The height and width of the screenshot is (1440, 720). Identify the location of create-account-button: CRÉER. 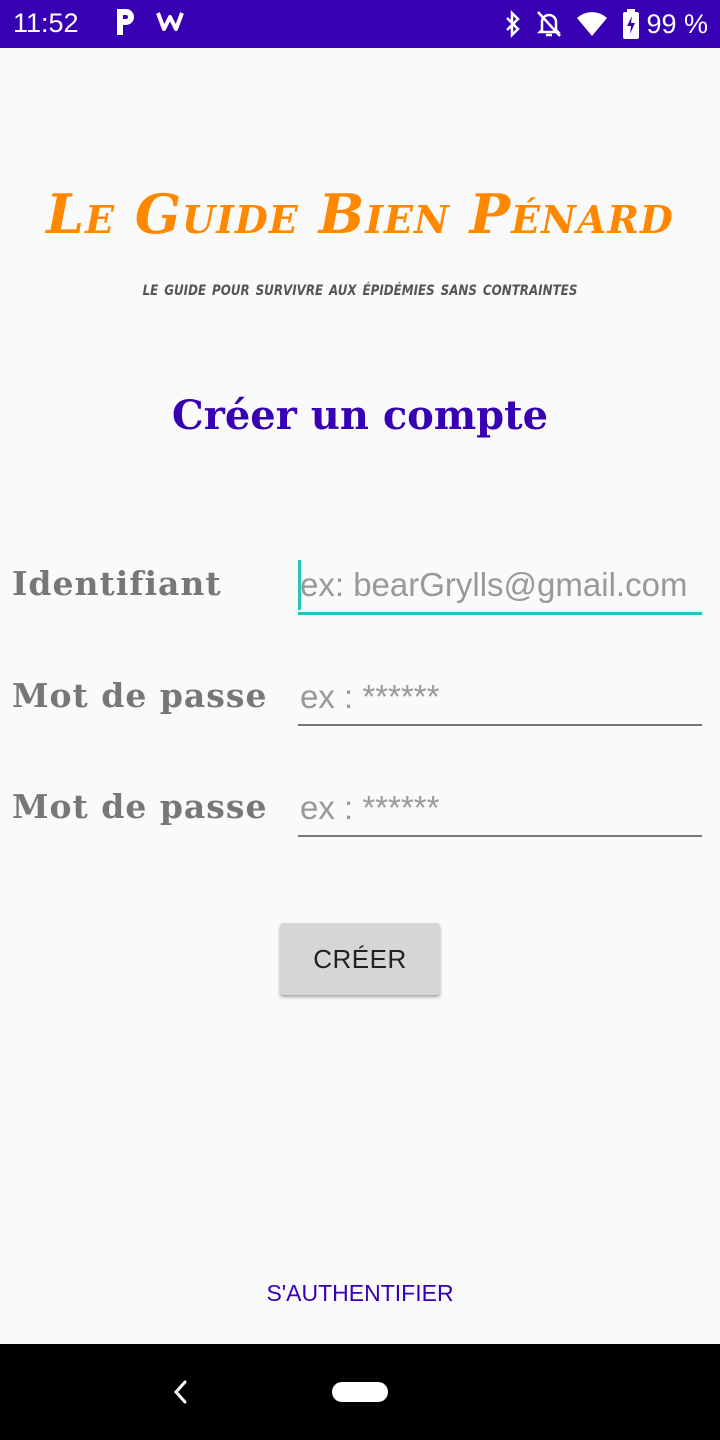
(360, 959).